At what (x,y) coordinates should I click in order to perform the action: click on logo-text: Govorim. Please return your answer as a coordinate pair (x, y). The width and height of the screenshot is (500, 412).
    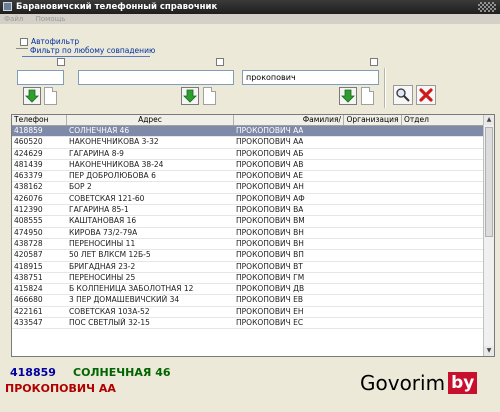
    Looking at the image, I should click on (403, 383).